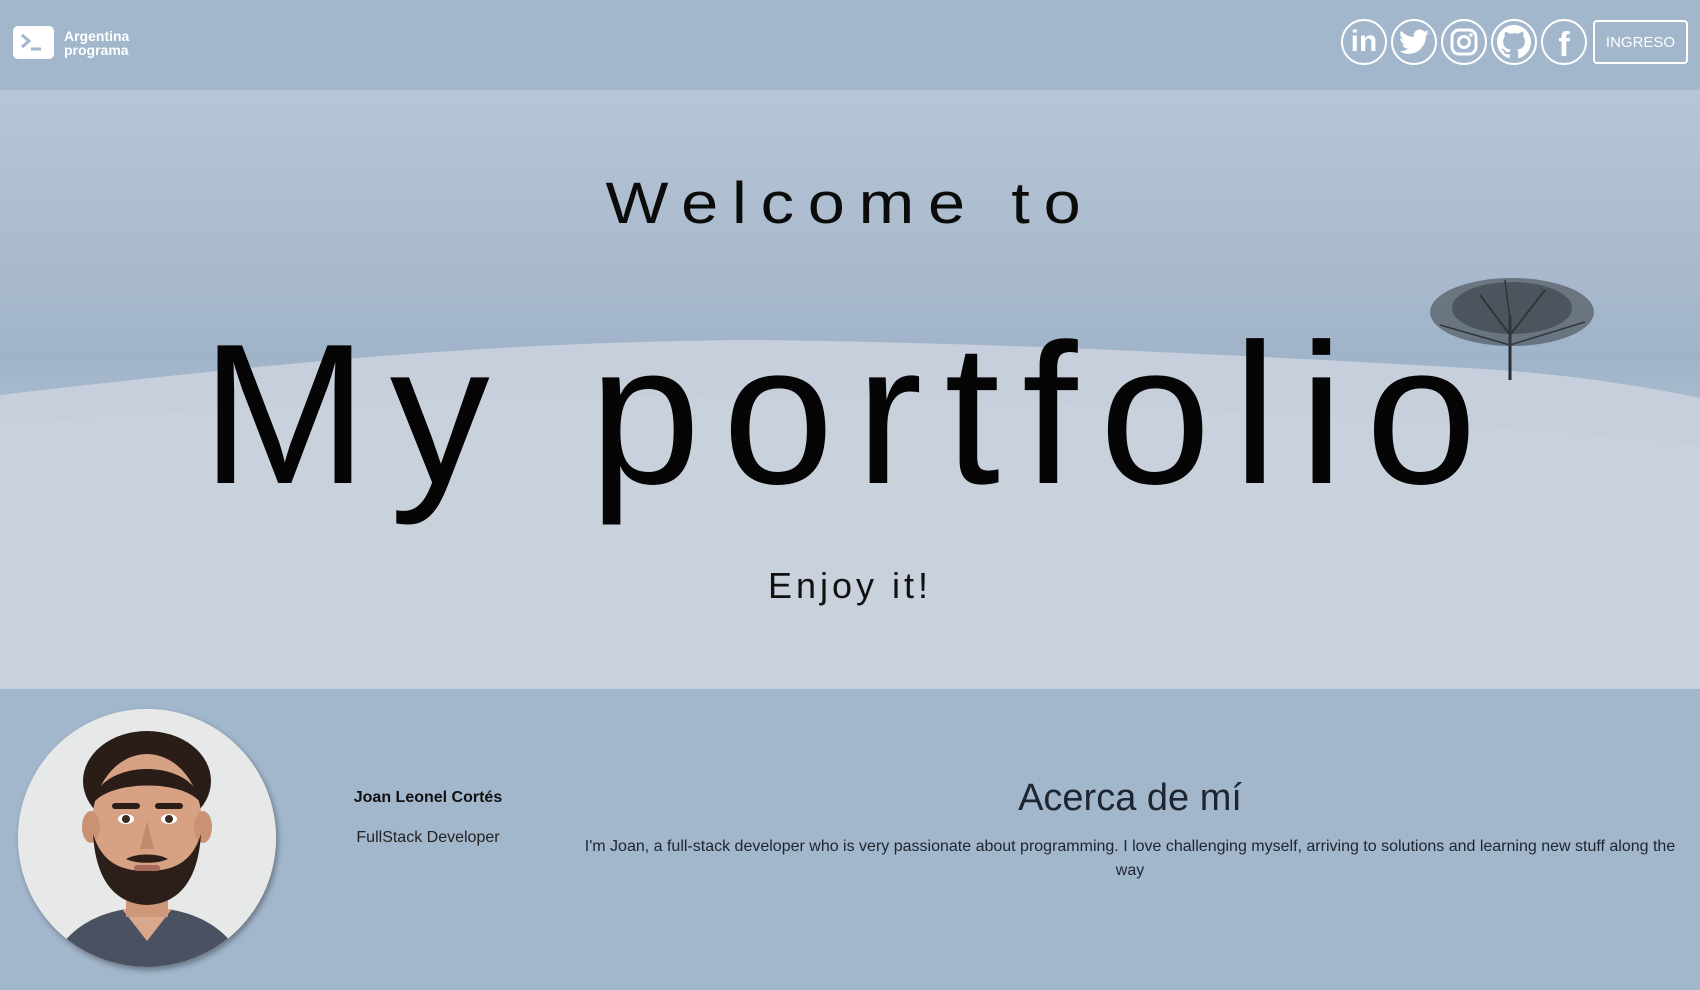 This screenshot has width=1700, height=990. What do you see at coordinates (850, 585) in the screenshot?
I see `hero-subtitle: Enjoy it!` at bounding box center [850, 585].